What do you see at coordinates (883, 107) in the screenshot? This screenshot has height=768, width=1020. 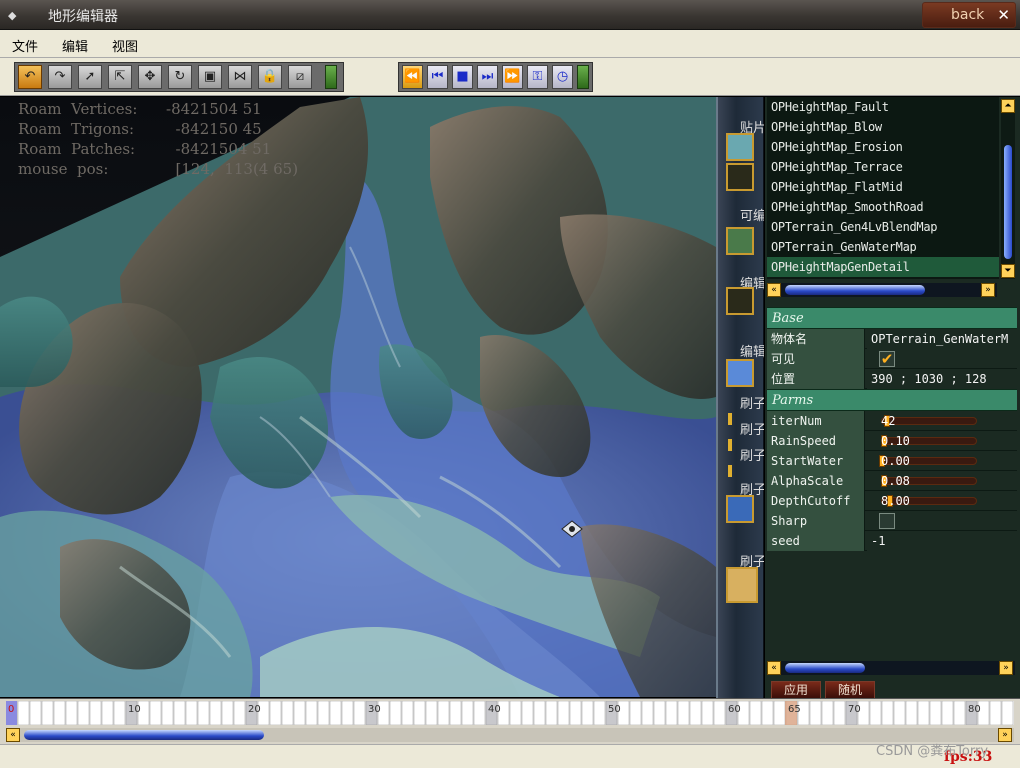 I see `operator-list-item: OPHeightMap_Fault` at bounding box center [883, 107].